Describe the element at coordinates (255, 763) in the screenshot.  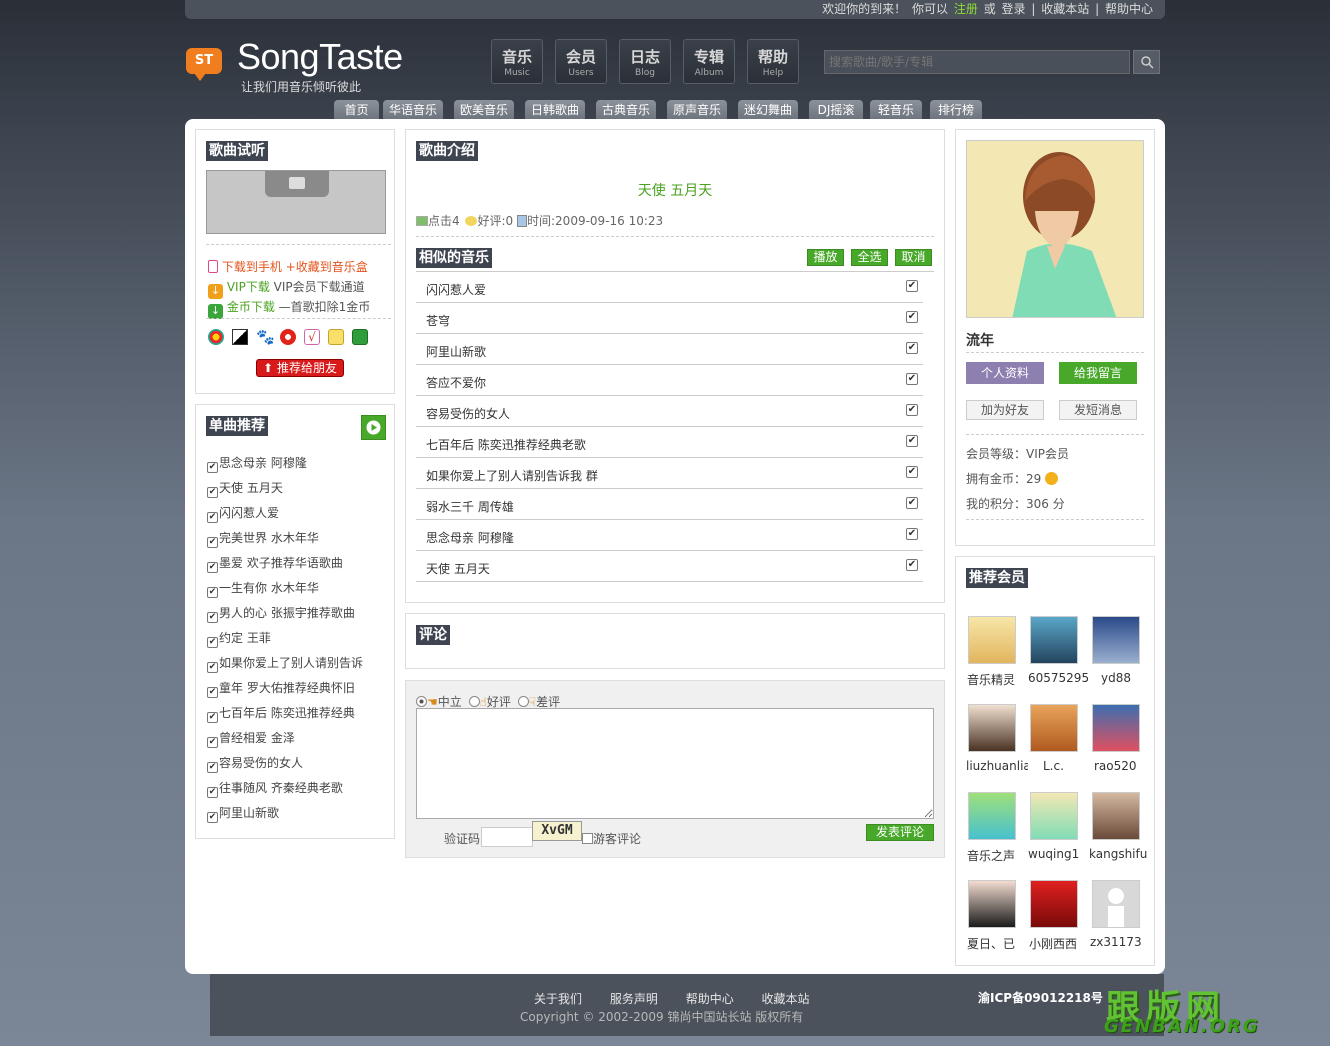
I see `single-item: ✔ 容易受伤的女人` at that location.